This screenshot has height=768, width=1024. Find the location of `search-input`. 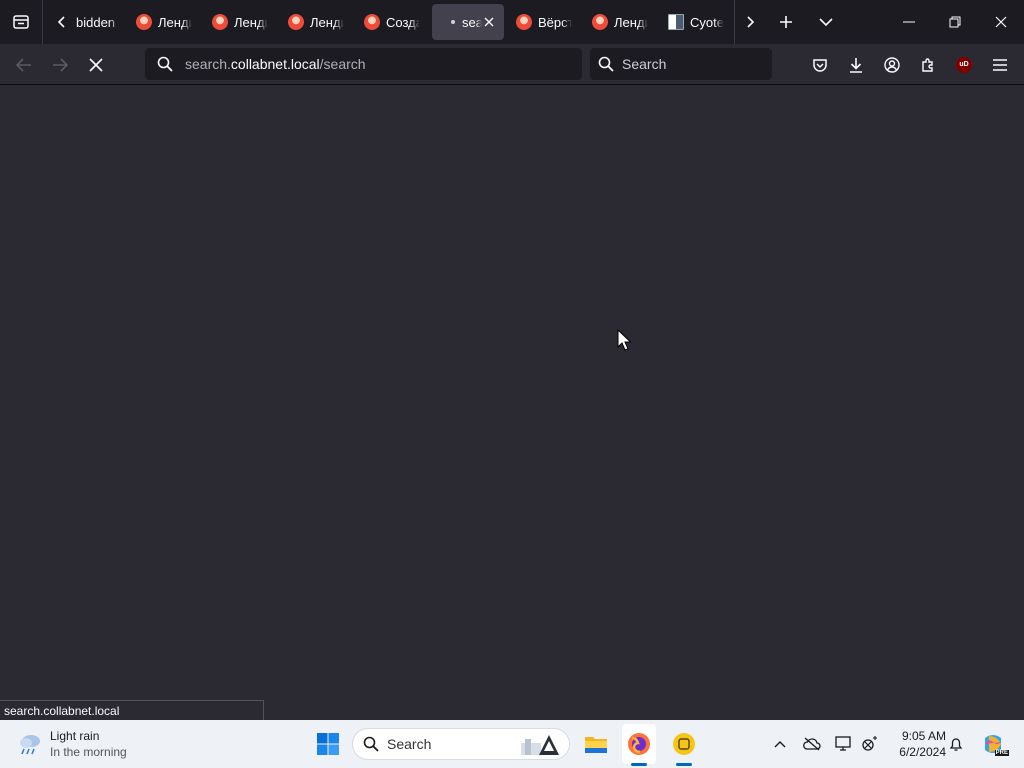

search-input is located at coordinates (687, 64).